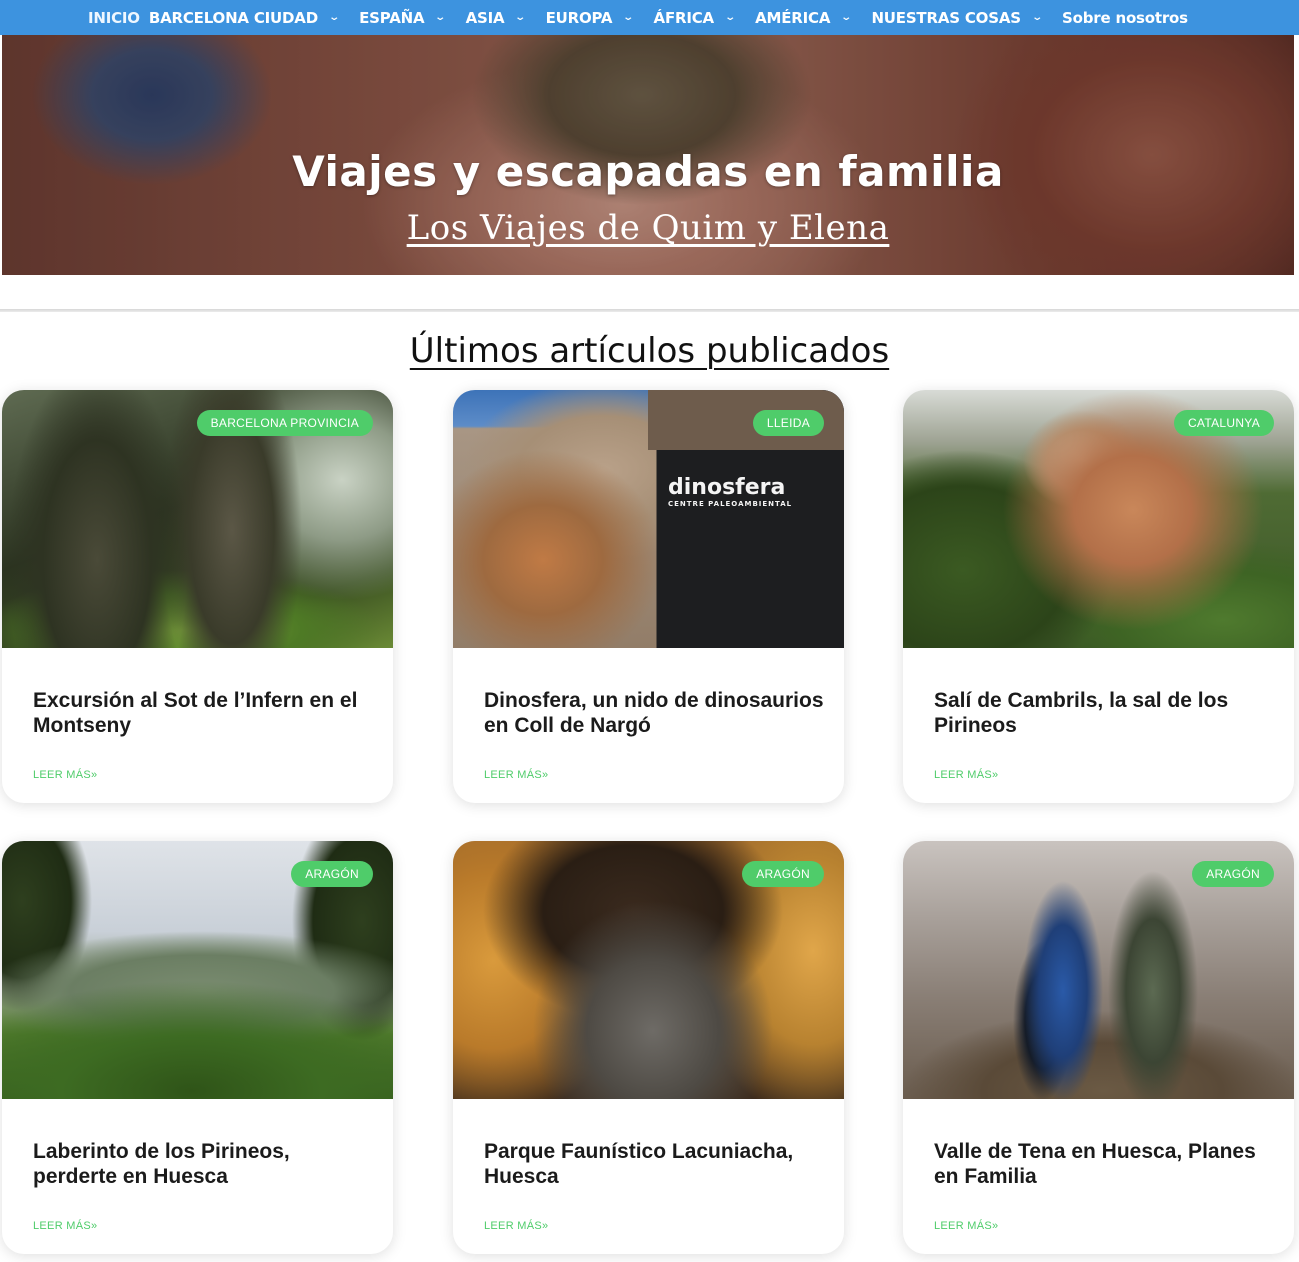  I want to click on nav-item-europa: EUROPA ⌄, so click(595, 18).